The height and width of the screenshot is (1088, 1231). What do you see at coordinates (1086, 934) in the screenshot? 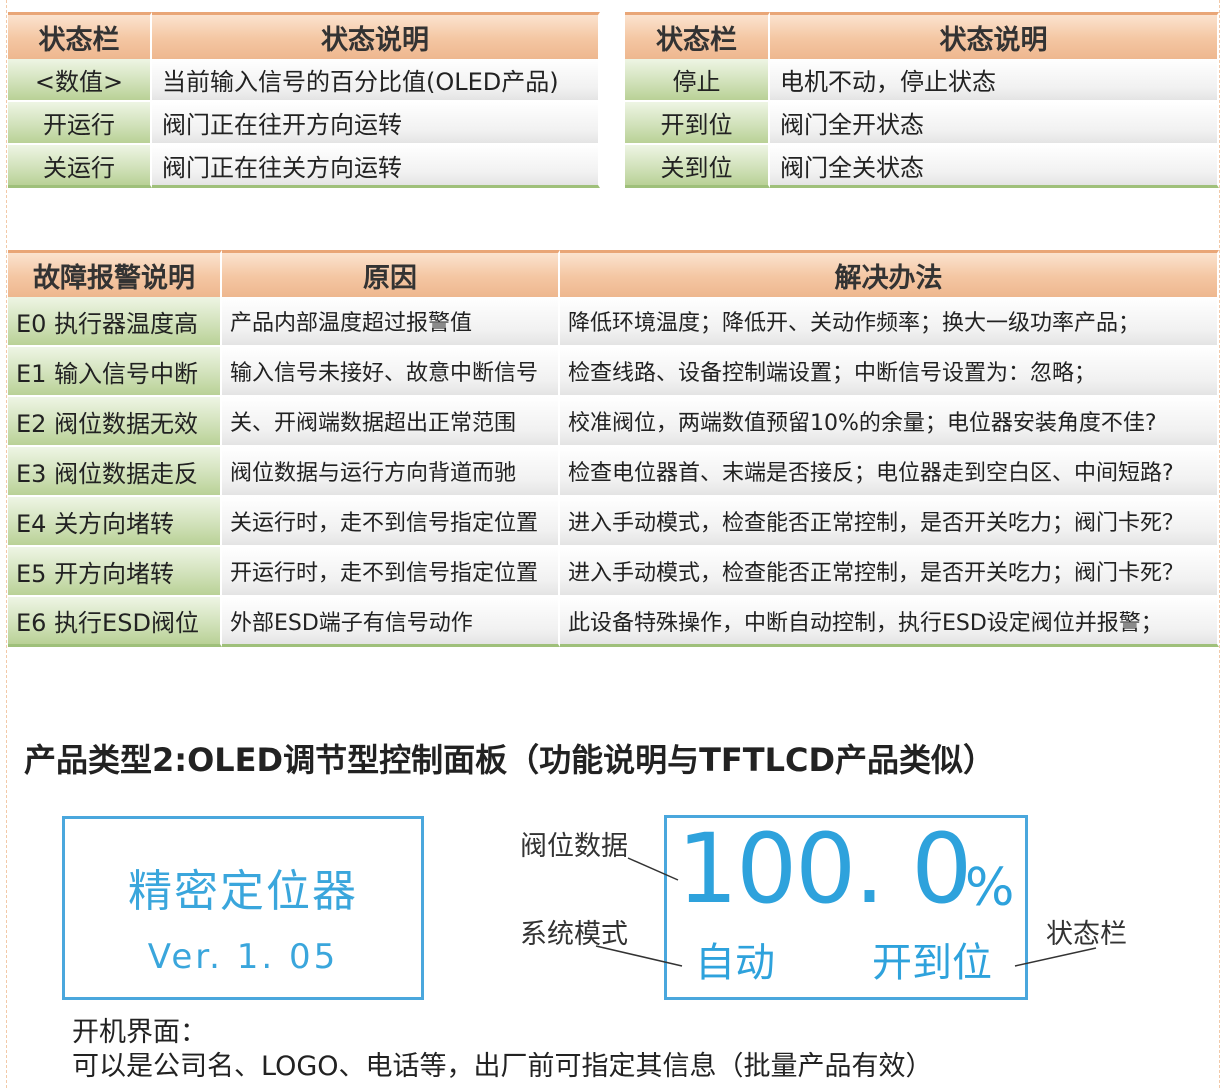
I see `callout-status-bar: 状态栏` at bounding box center [1086, 934].